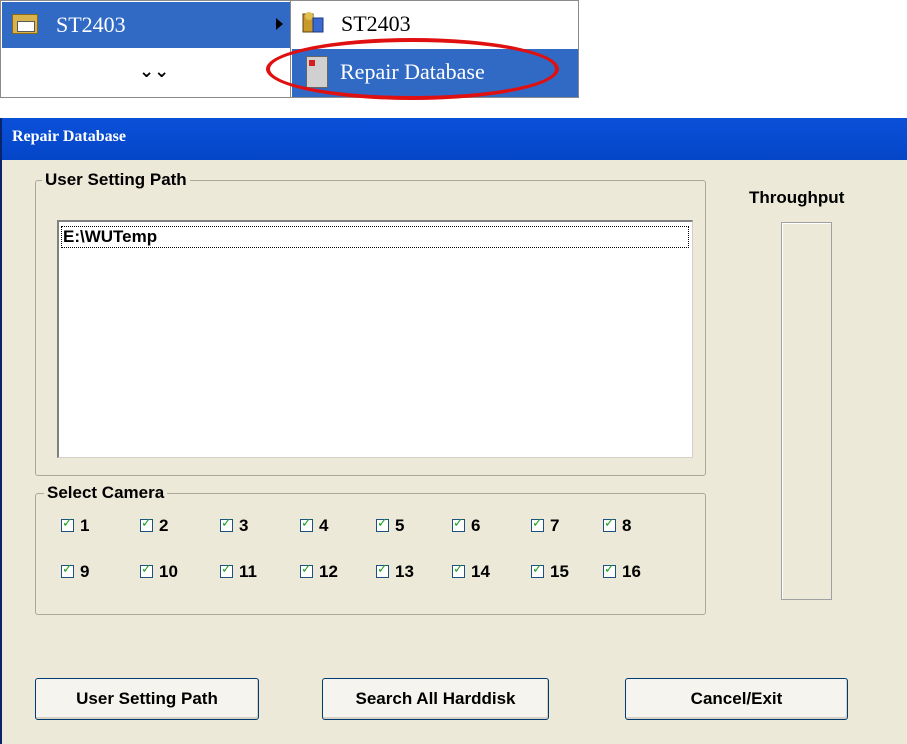  Describe the element at coordinates (279, 24) in the screenshot. I see `submenu-arrow-icon` at that location.